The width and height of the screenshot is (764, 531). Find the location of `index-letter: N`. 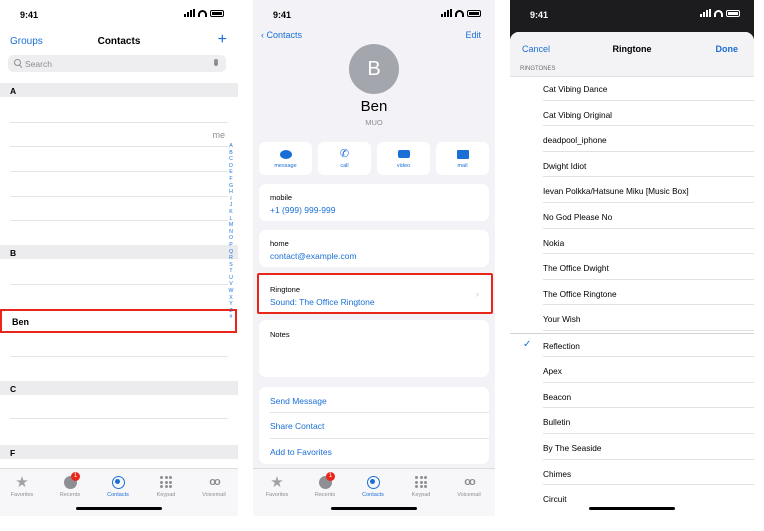

index-letter: N is located at coordinates (231, 232).